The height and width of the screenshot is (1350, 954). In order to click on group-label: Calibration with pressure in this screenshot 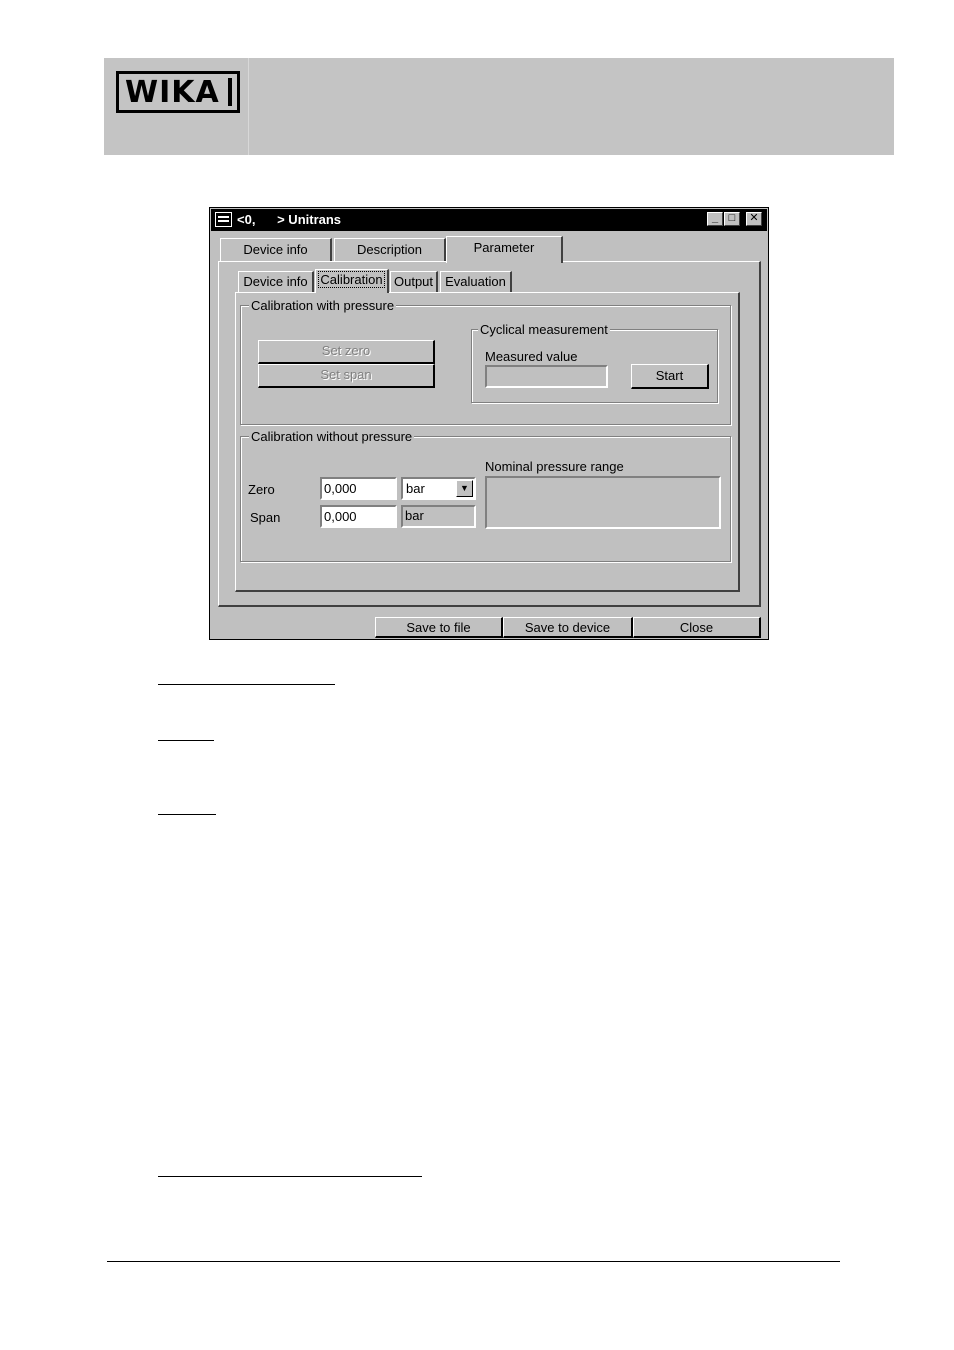, I will do `click(323, 305)`.